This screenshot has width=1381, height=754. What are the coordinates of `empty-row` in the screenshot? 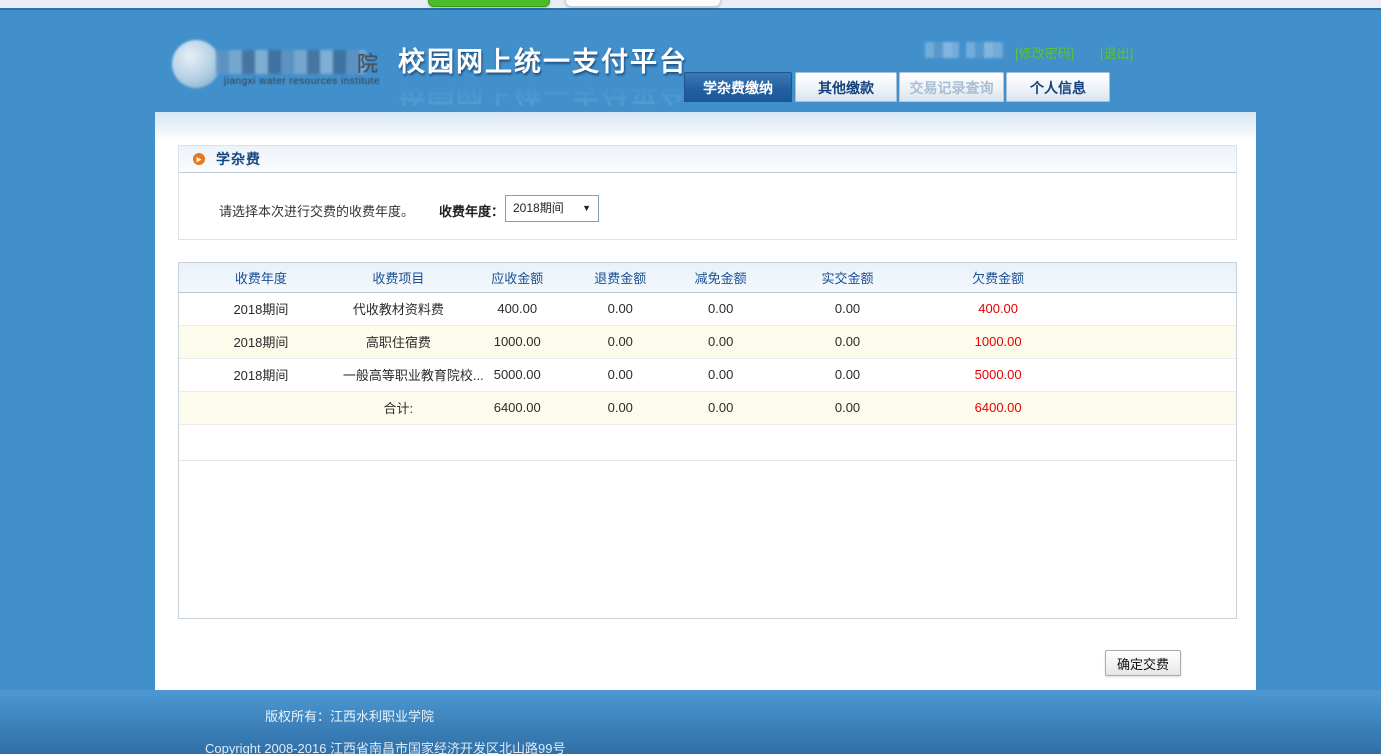 It's located at (707, 442).